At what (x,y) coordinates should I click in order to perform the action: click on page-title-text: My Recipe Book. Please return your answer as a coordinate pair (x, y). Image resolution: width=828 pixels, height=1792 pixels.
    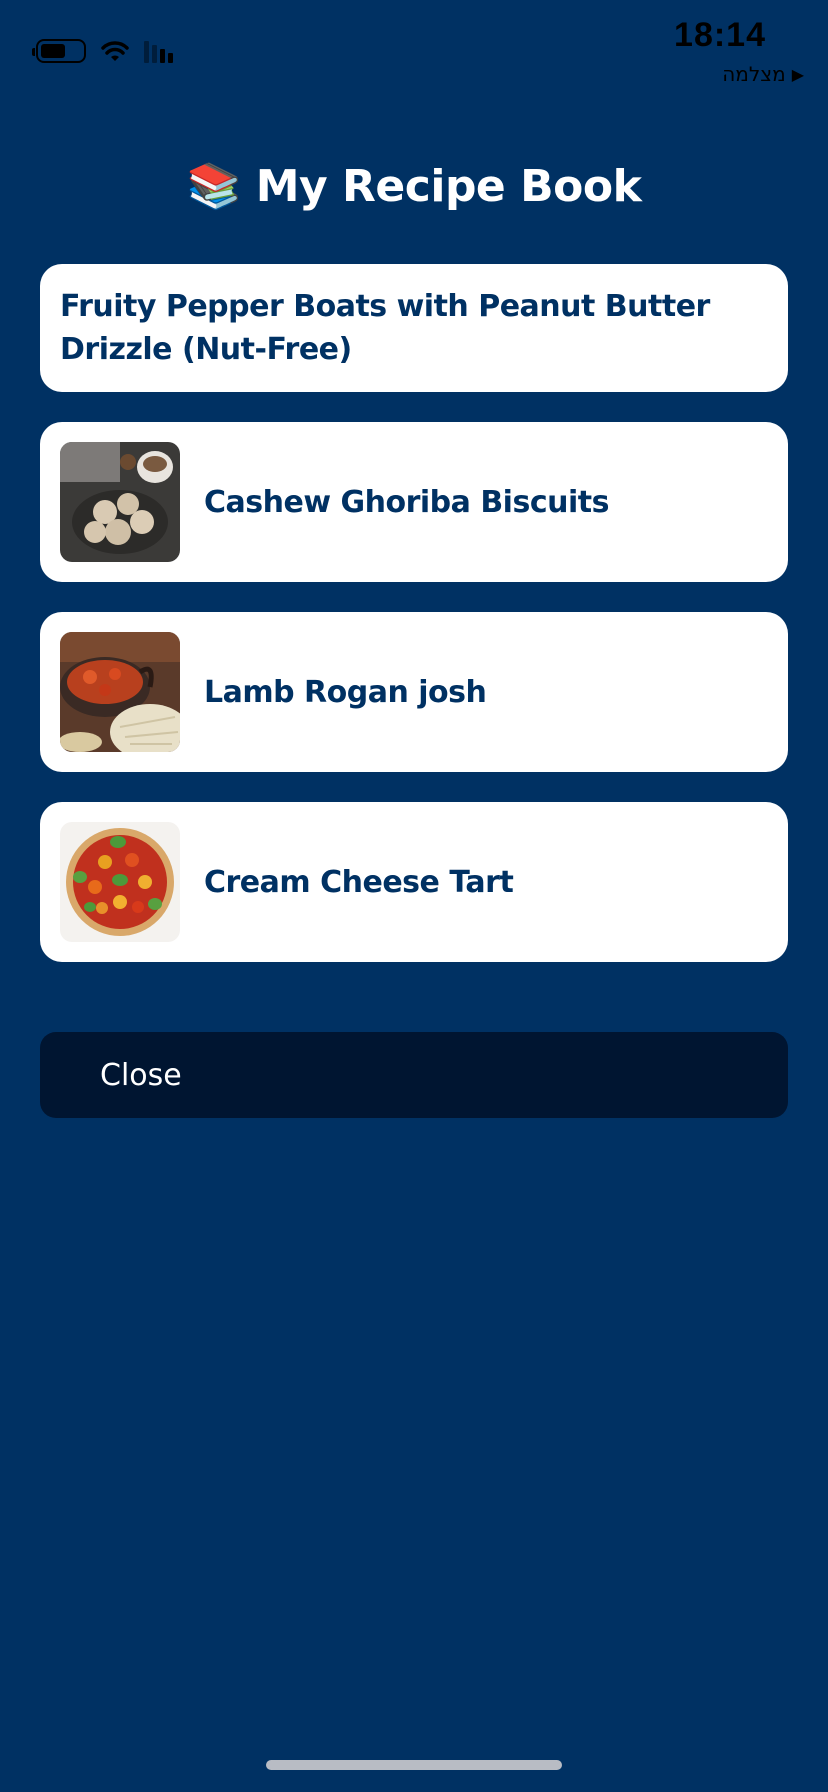
    Looking at the image, I should click on (448, 186).